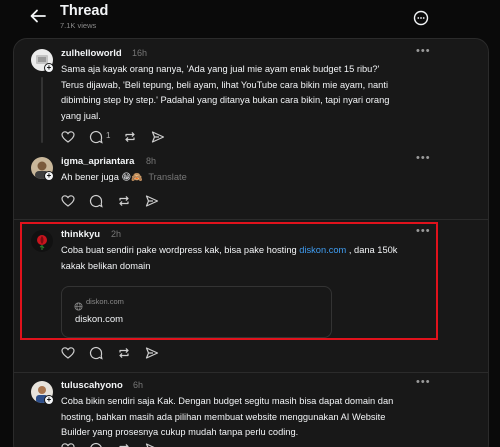 This screenshot has height=447, width=500. Describe the element at coordinates (97, 161) in the screenshot. I see `username: igma_apriantara` at that location.